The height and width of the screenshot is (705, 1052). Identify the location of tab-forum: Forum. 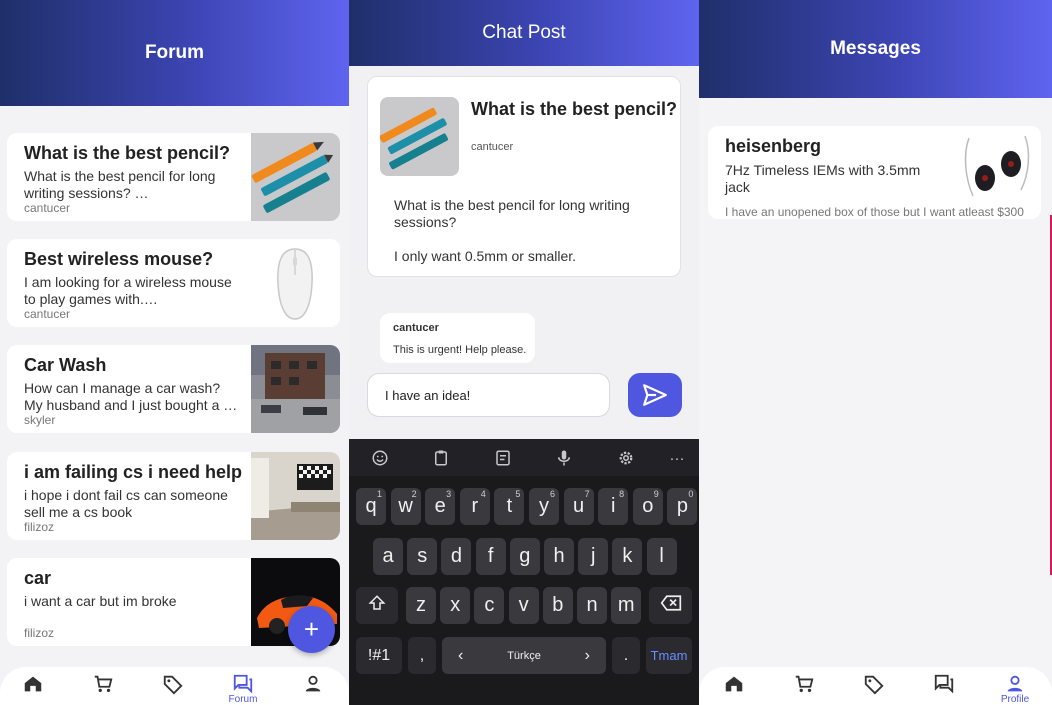
(243, 689).